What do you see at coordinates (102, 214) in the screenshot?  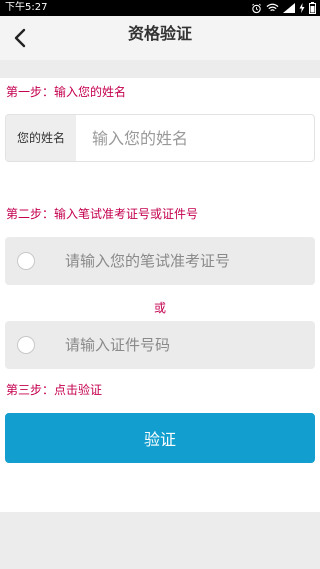 I see `step2-label: 第二步：输入笔试准考证号或证件号` at bounding box center [102, 214].